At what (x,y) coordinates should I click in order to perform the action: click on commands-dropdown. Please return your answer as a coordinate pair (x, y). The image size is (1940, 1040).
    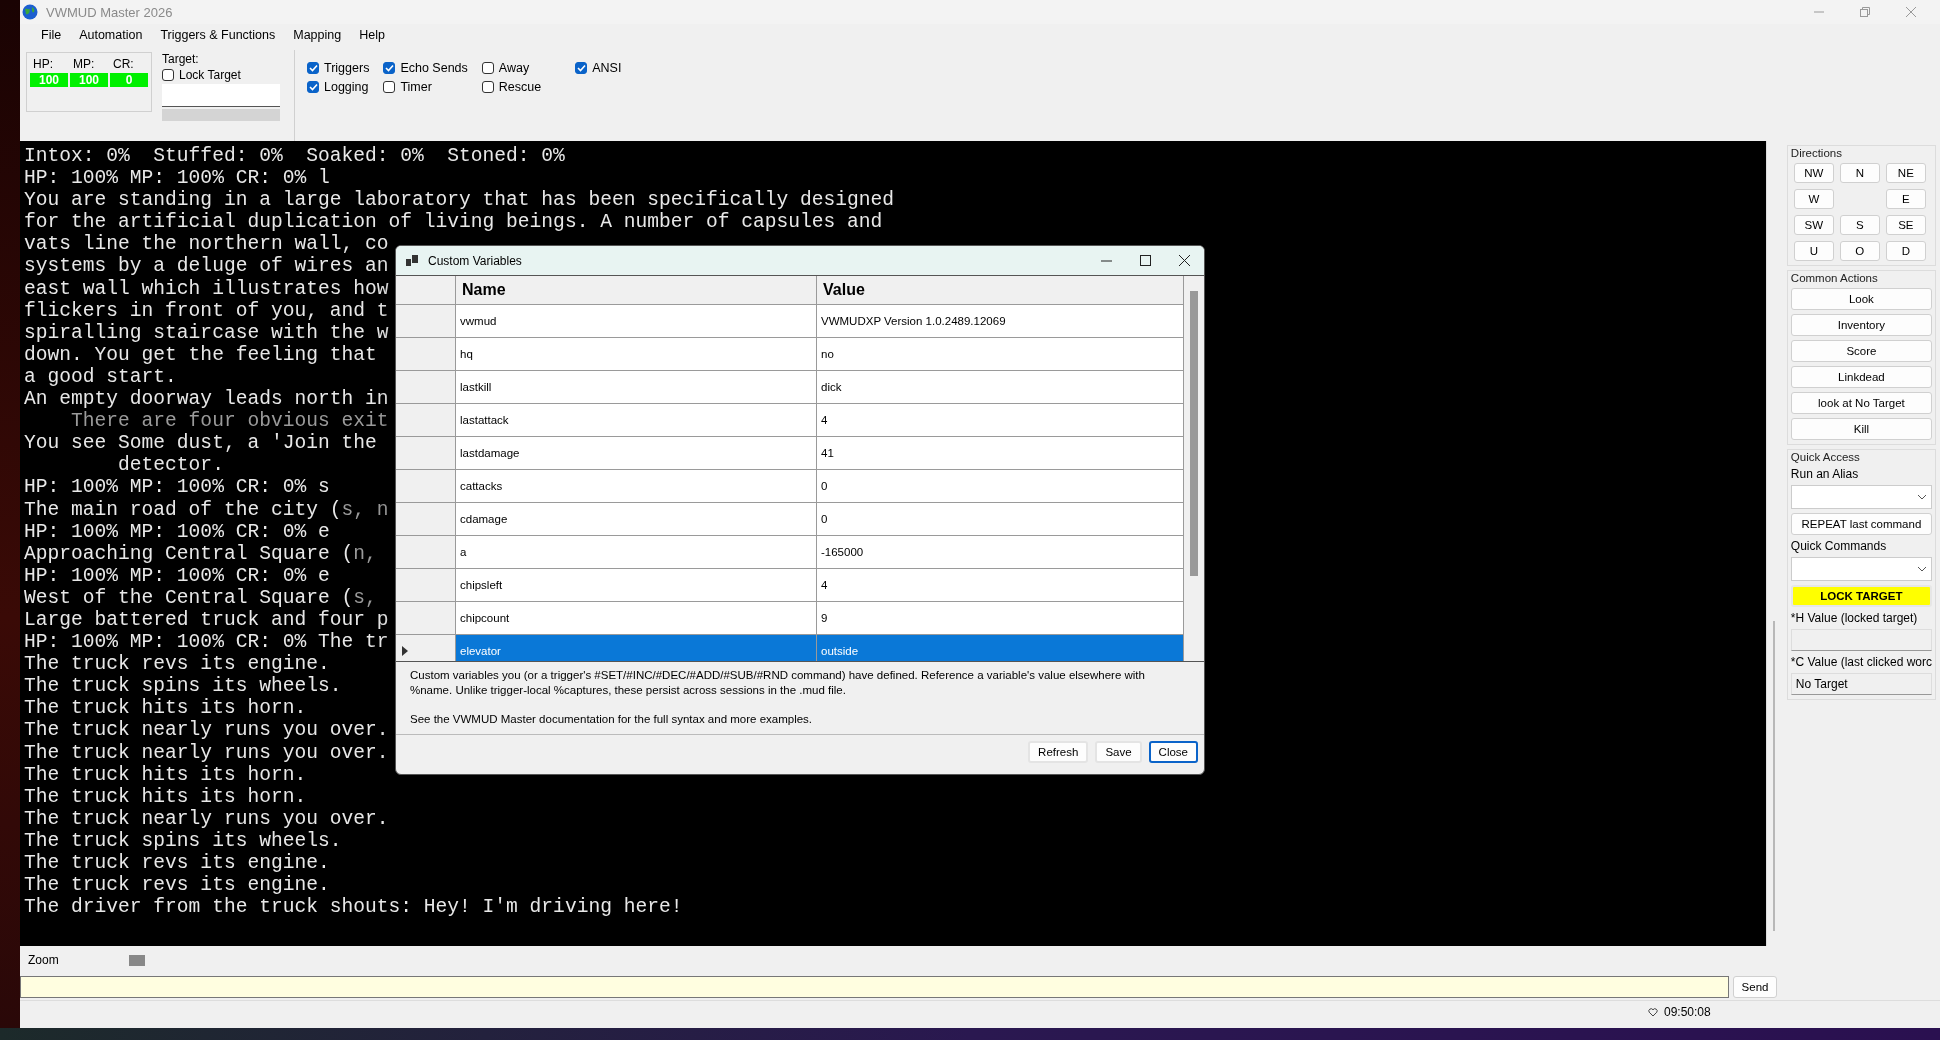
    Looking at the image, I should click on (1861, 569).